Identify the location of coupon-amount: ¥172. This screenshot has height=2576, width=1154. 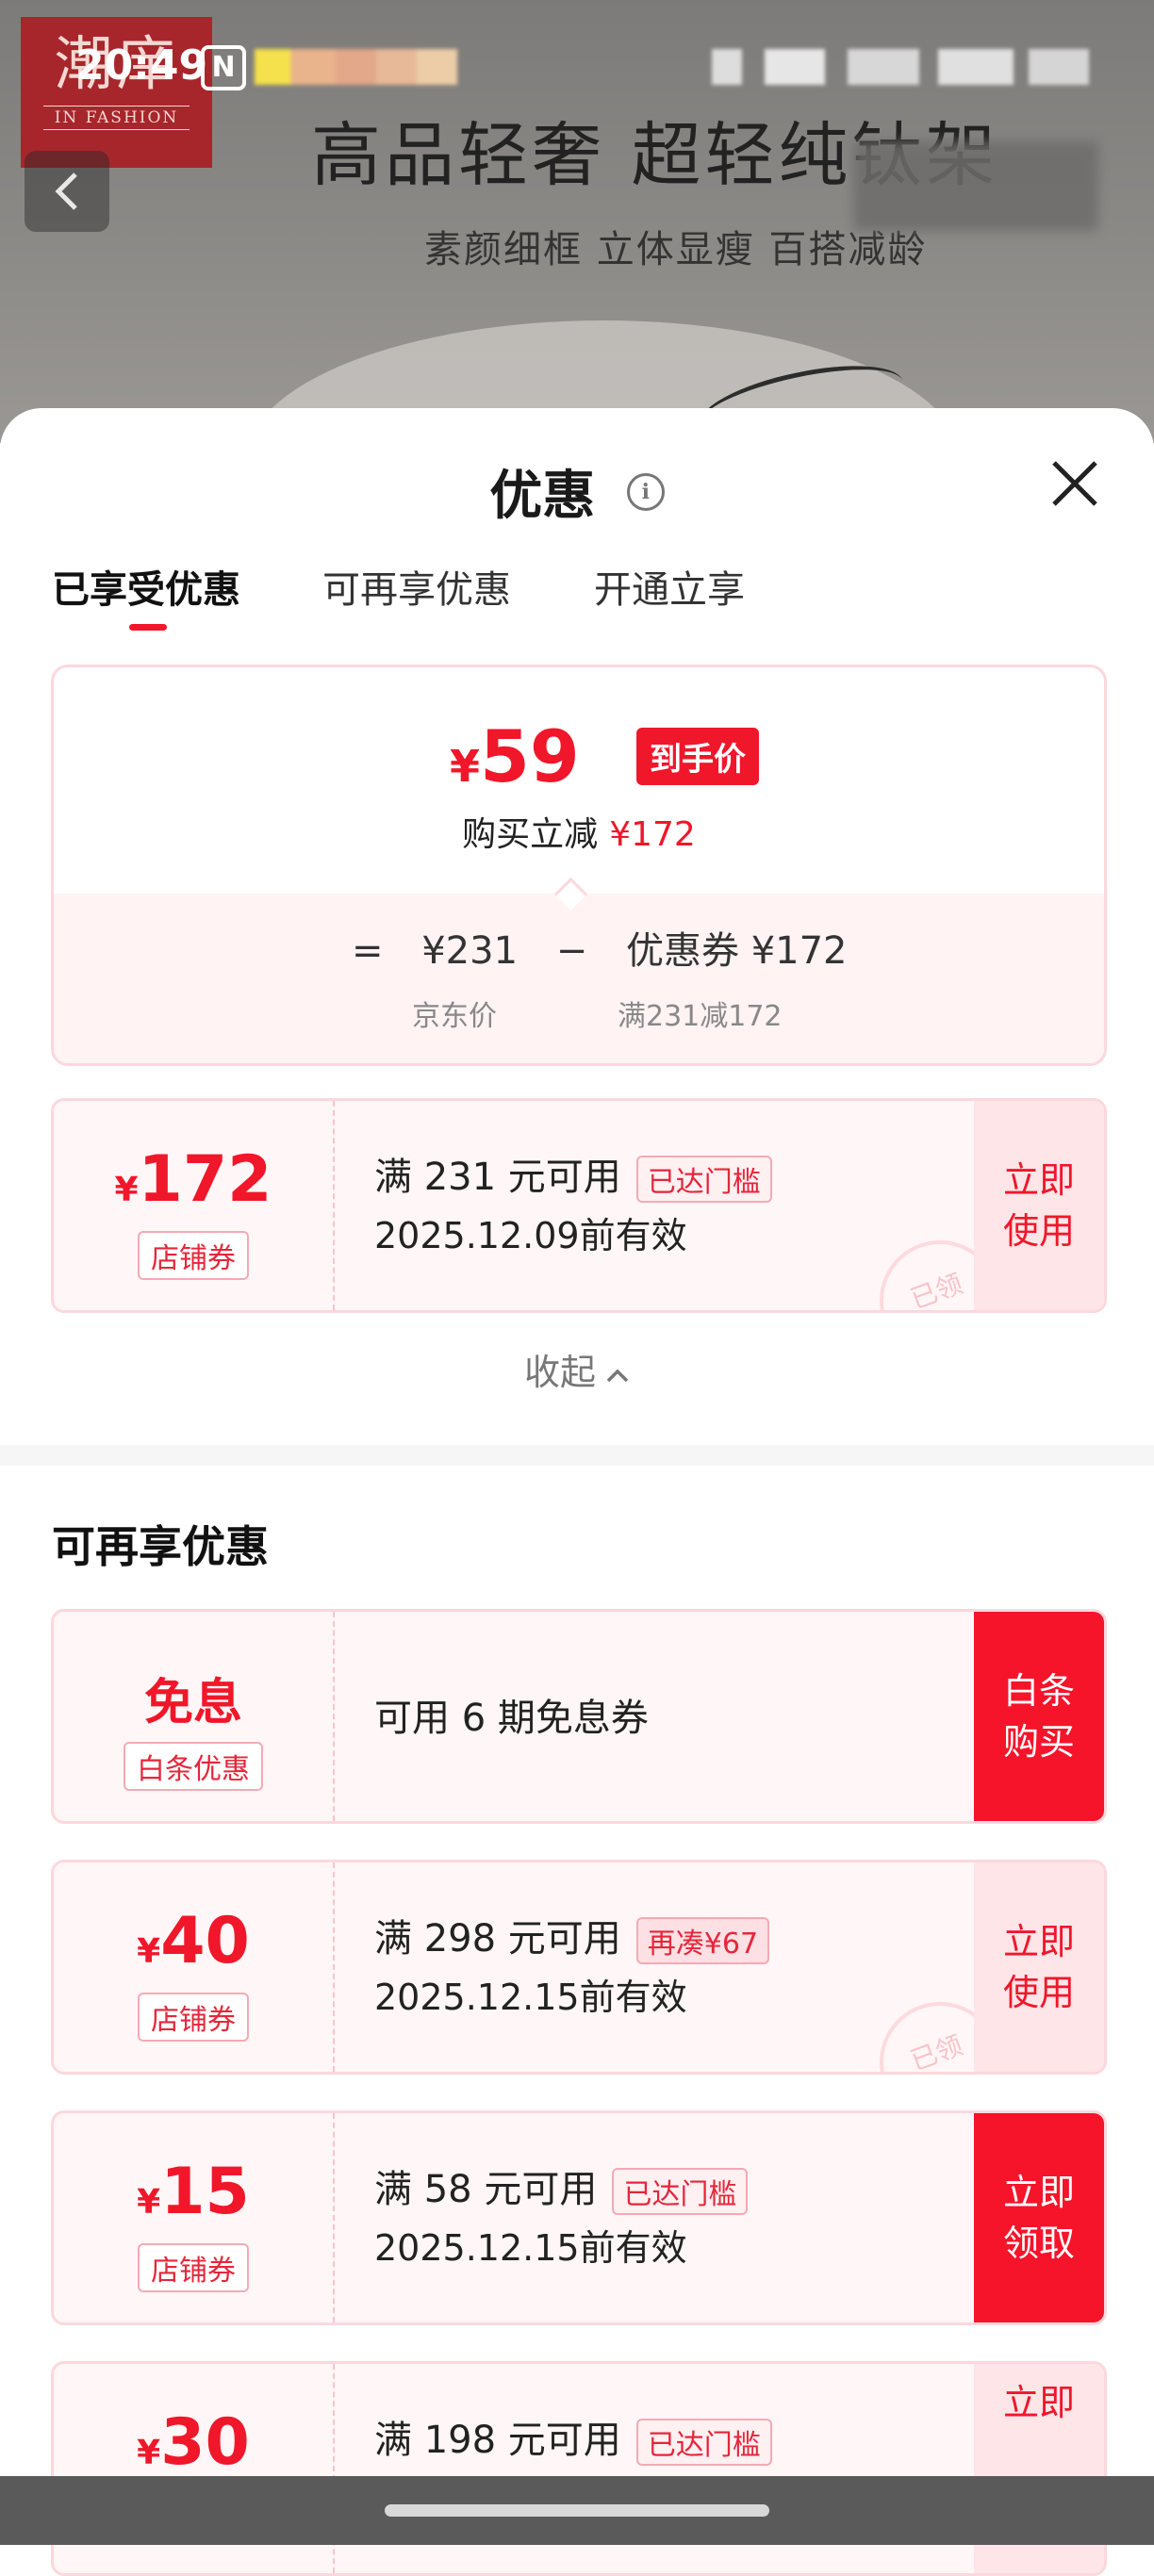
(193, 1179).